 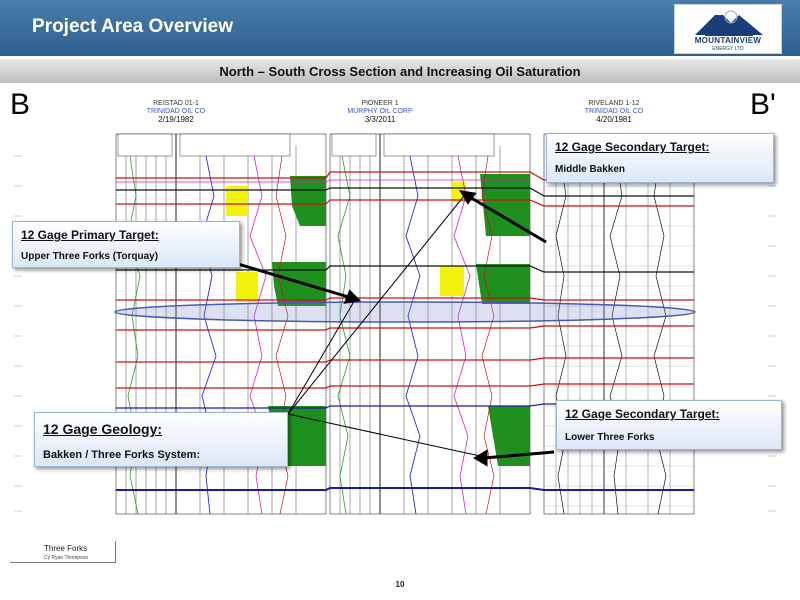 I want to click on callout-secondary-middle-bakken: 12 Gage Secondary Target: Middle Bakken, so click(x=660, y=158).